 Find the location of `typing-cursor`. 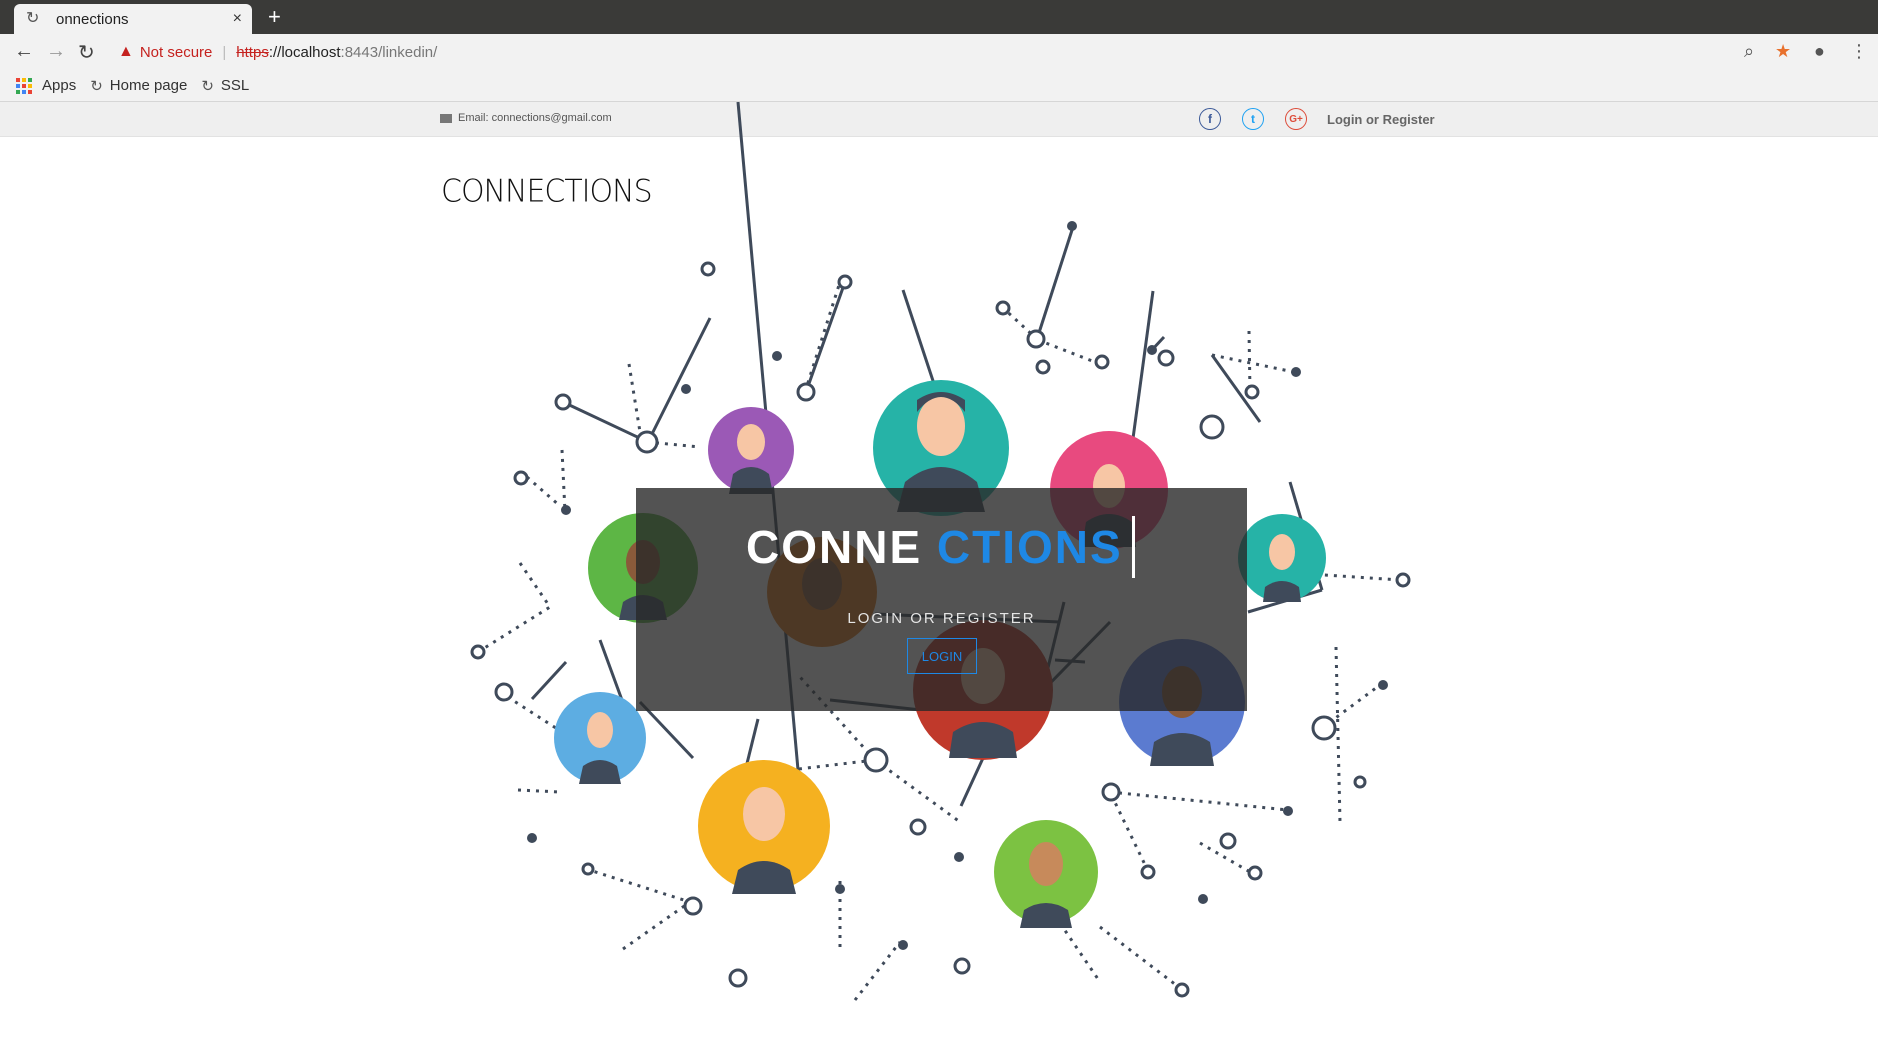

typing-cursor is located at coordinates (1133, 547).